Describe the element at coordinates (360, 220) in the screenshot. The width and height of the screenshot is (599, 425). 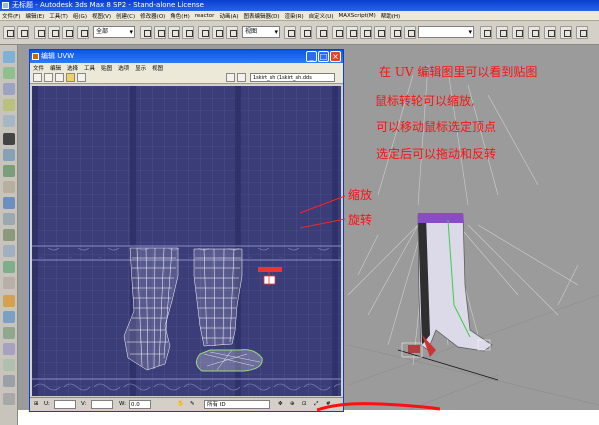
I see `rotate-callout: 旋转` at that location.